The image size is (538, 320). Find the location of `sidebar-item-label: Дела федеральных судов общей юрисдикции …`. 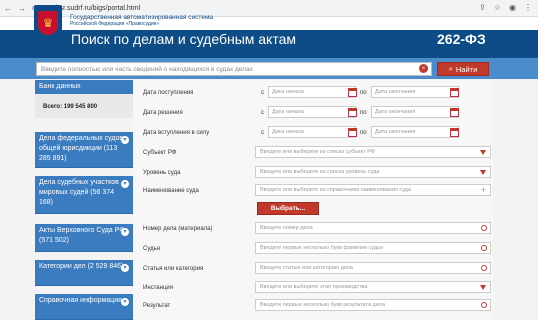

sidebar-item-label: Дела федеральных судов общей юрисдикции … is located at coordinates (81, 148).